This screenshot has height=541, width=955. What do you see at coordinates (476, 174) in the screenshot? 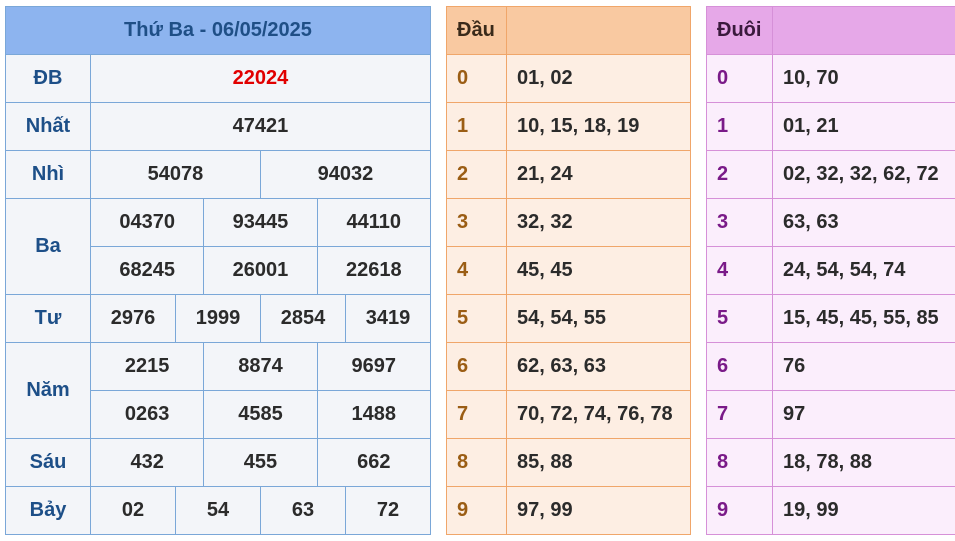
I see `dau-digit: 2` at bounding box center [476, 174].